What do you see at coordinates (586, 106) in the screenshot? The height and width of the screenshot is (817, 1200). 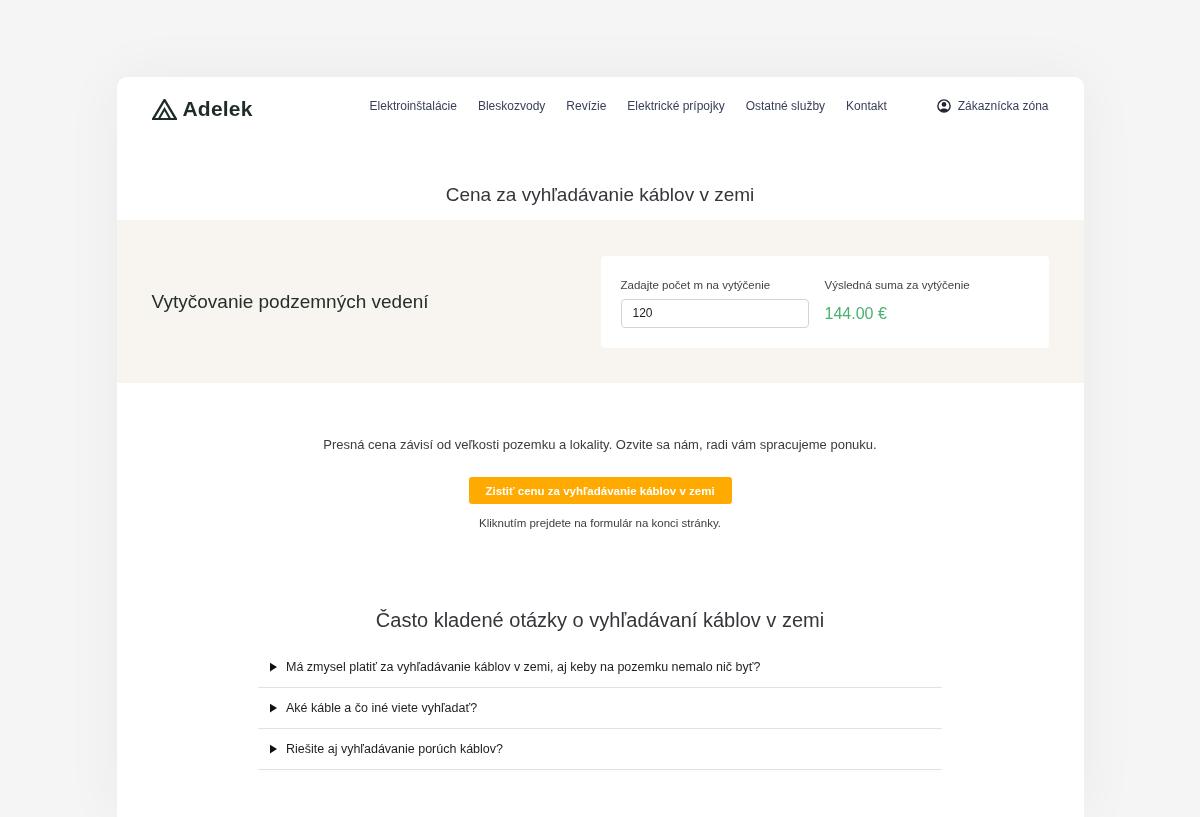 I see `nav-link: Revízie` at bounding box center [586, 106].